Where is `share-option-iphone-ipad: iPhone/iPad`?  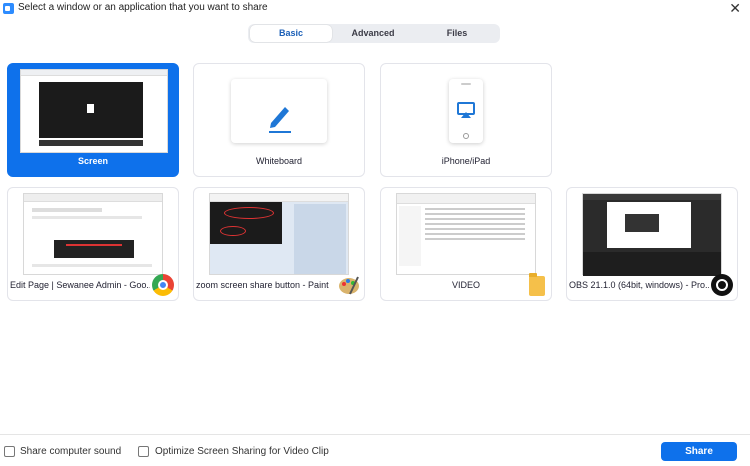
share-option-iphone-ipad: iPhone/iPad is located at coordinates (466, 120).